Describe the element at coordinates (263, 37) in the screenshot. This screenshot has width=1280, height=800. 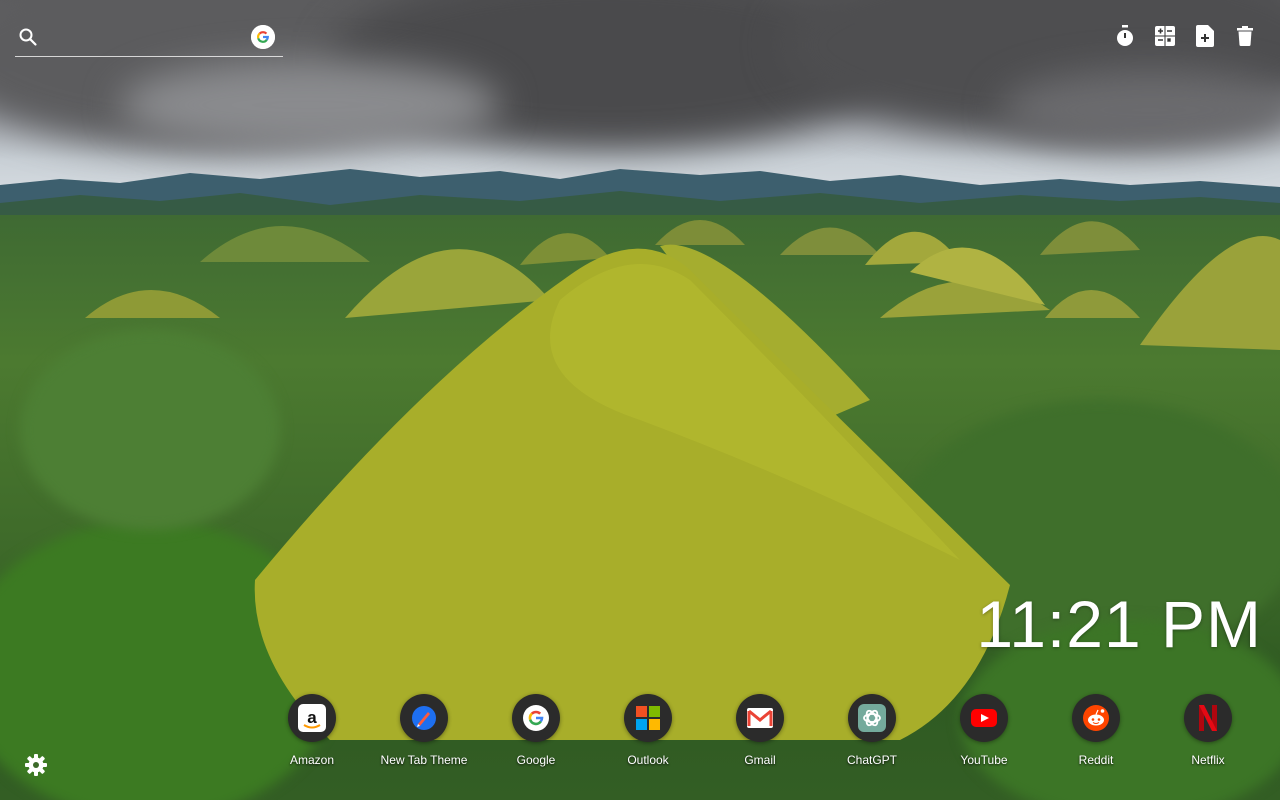
I see `google-g-icon` at that location.